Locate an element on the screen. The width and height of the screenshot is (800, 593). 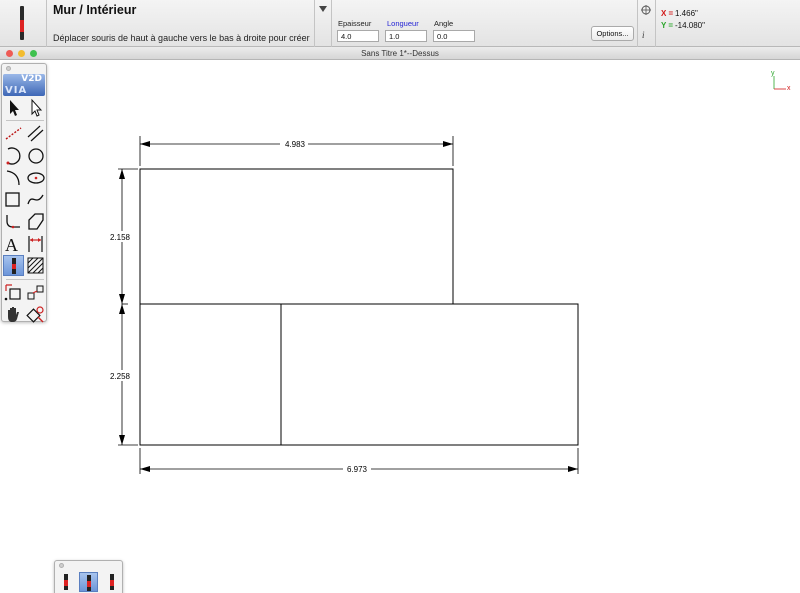
select-arrow-tool is located at coordinates (13, 107).